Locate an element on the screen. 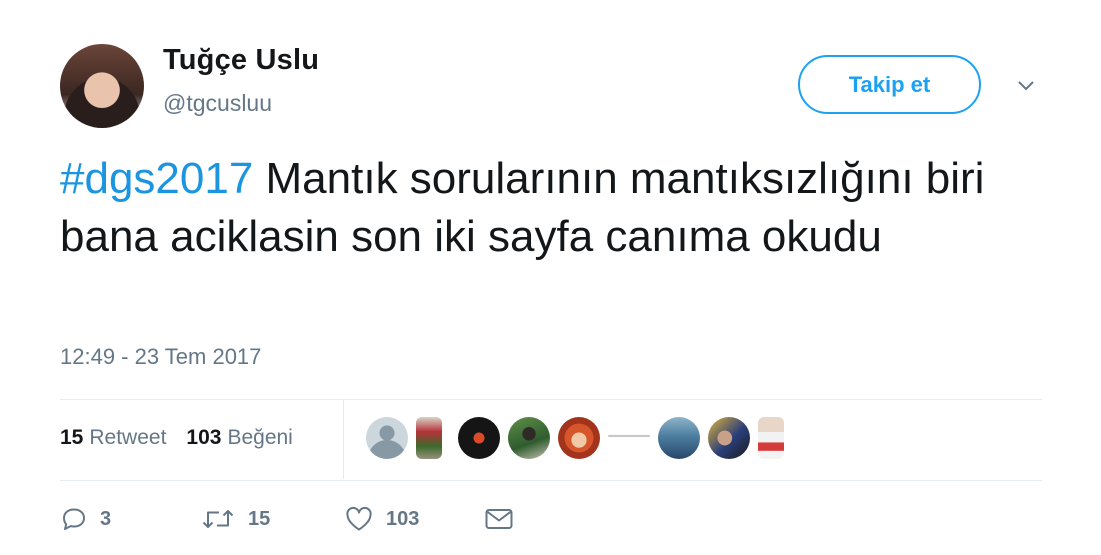 The width and height of the screenshot is (1101, 555). tweet-stats: 15 Retweet 103 Beğeni is located at coordinates (186, 438).